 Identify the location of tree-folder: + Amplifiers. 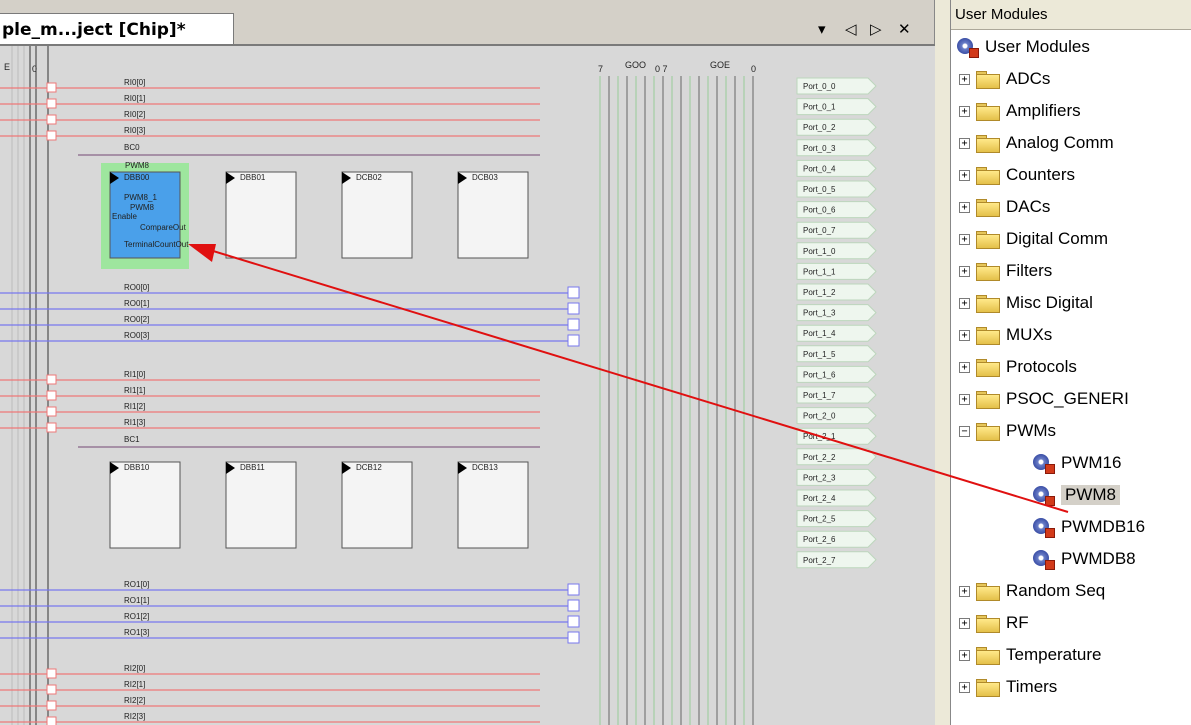
(1020, 111).